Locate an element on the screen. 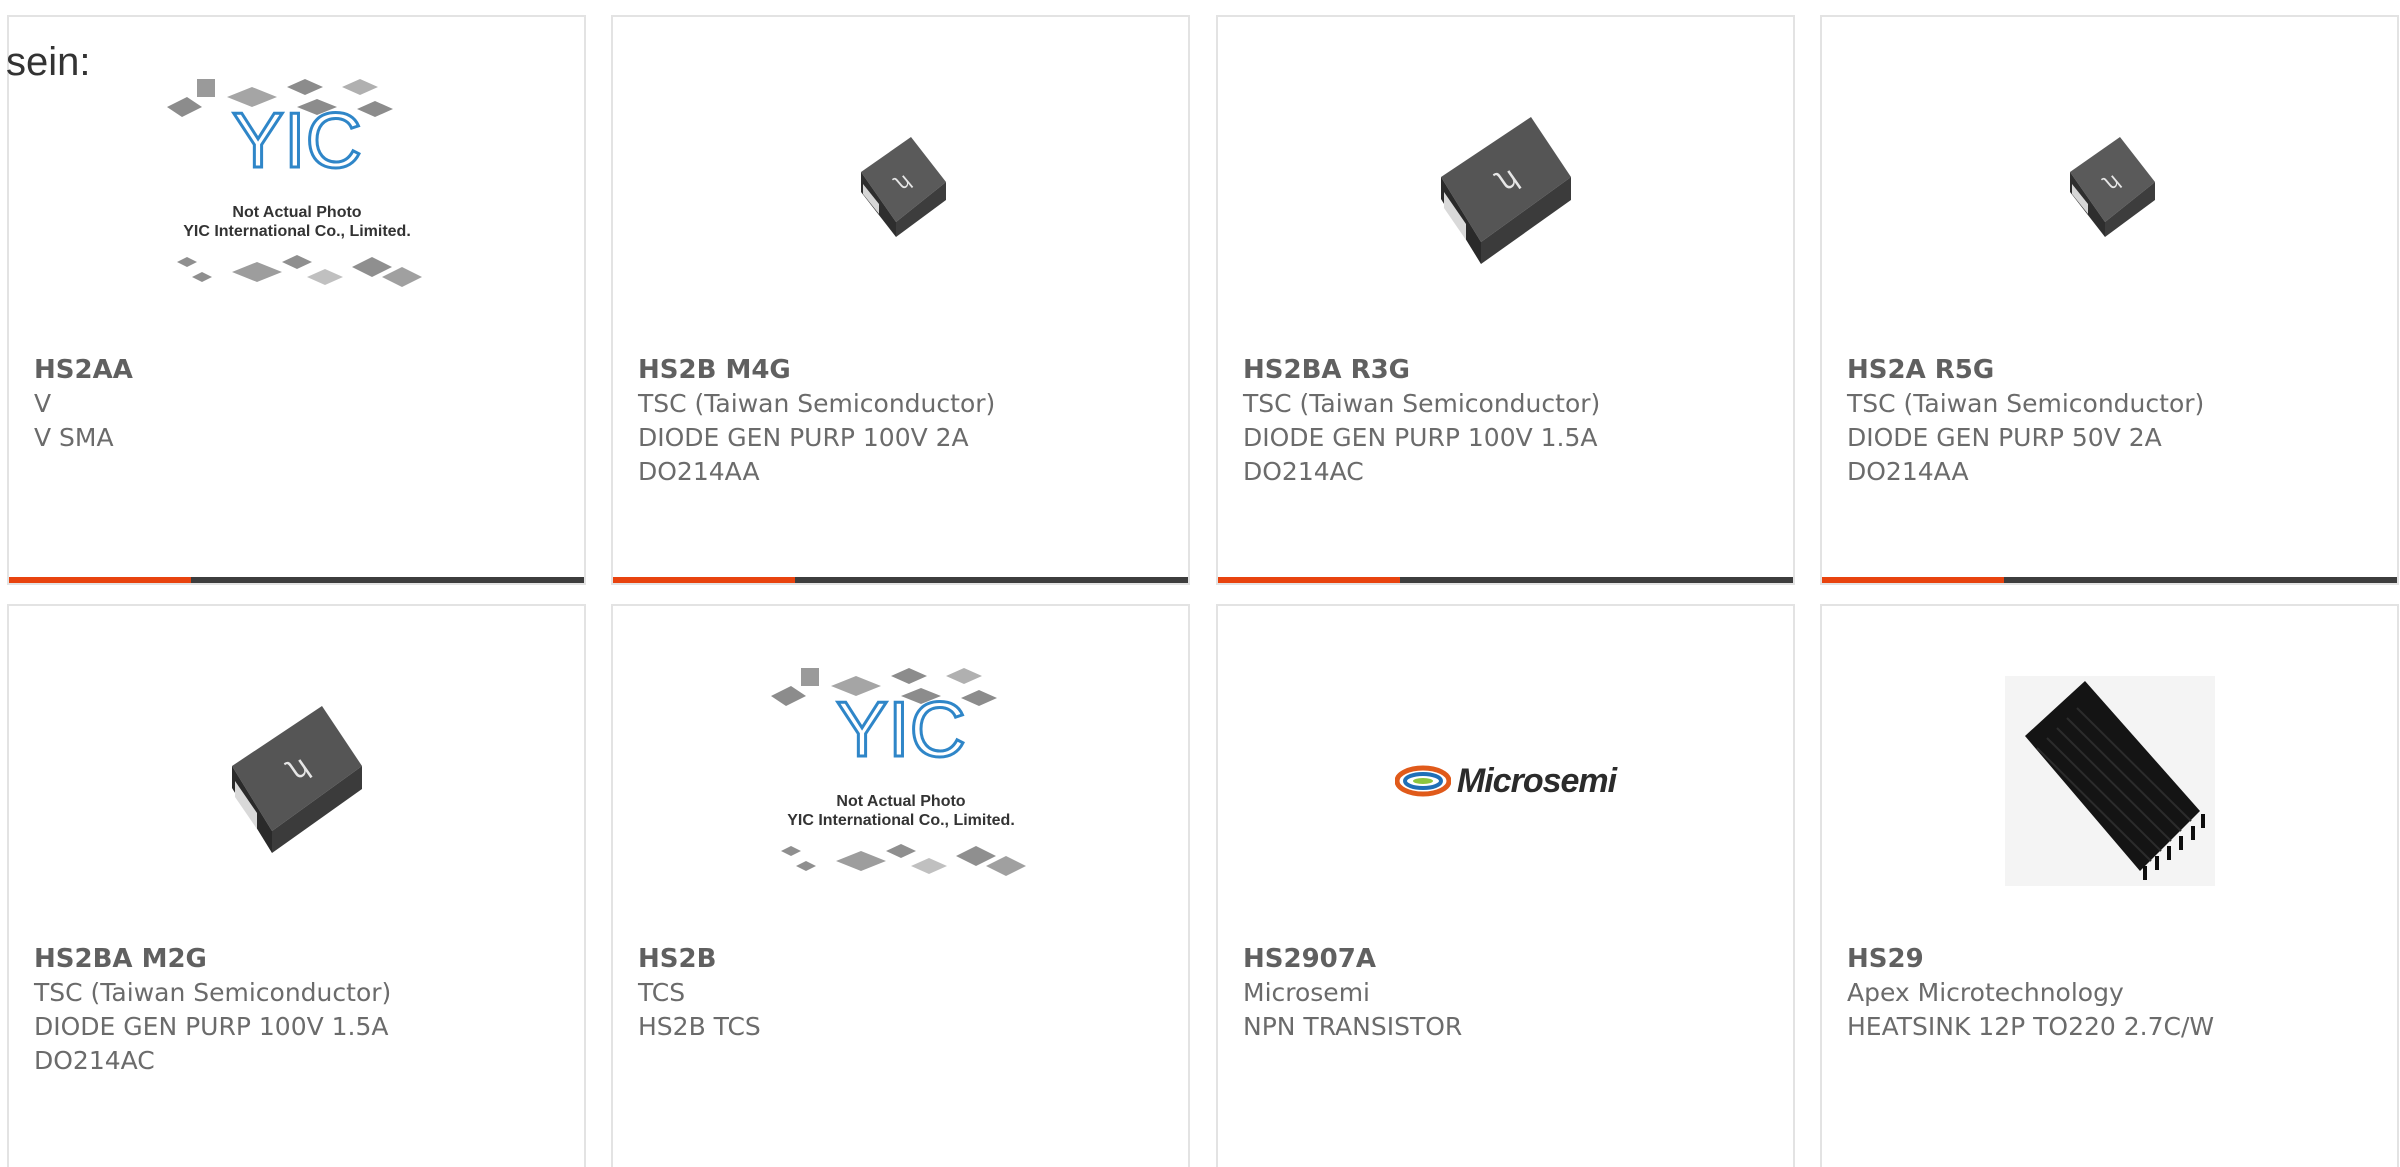  heatsink-image is located at coordinates (2109, 781).